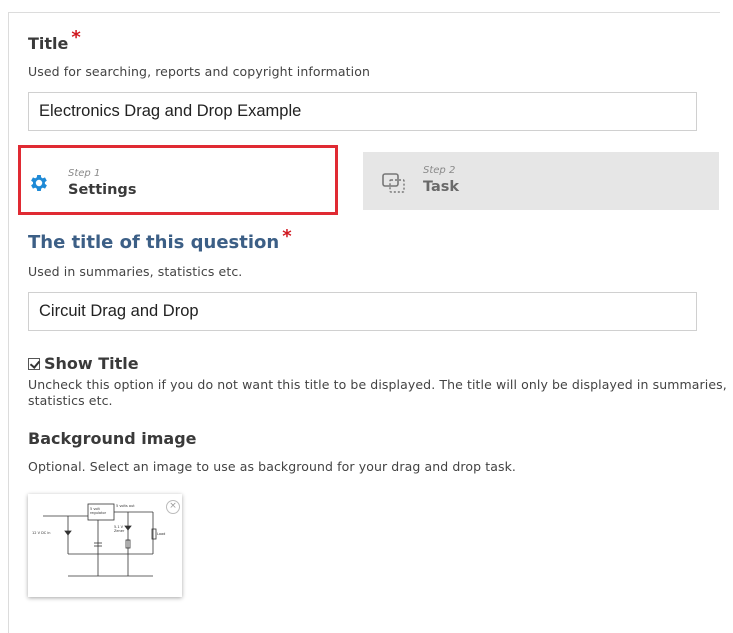 Image resolution: width=733 pixels, height=633 pixels. What do you see at coordinates (135, 271) in the screenshot?
I see `question-title-description: Used in summaries, statistics etc.` at bounding box center [135, 271].